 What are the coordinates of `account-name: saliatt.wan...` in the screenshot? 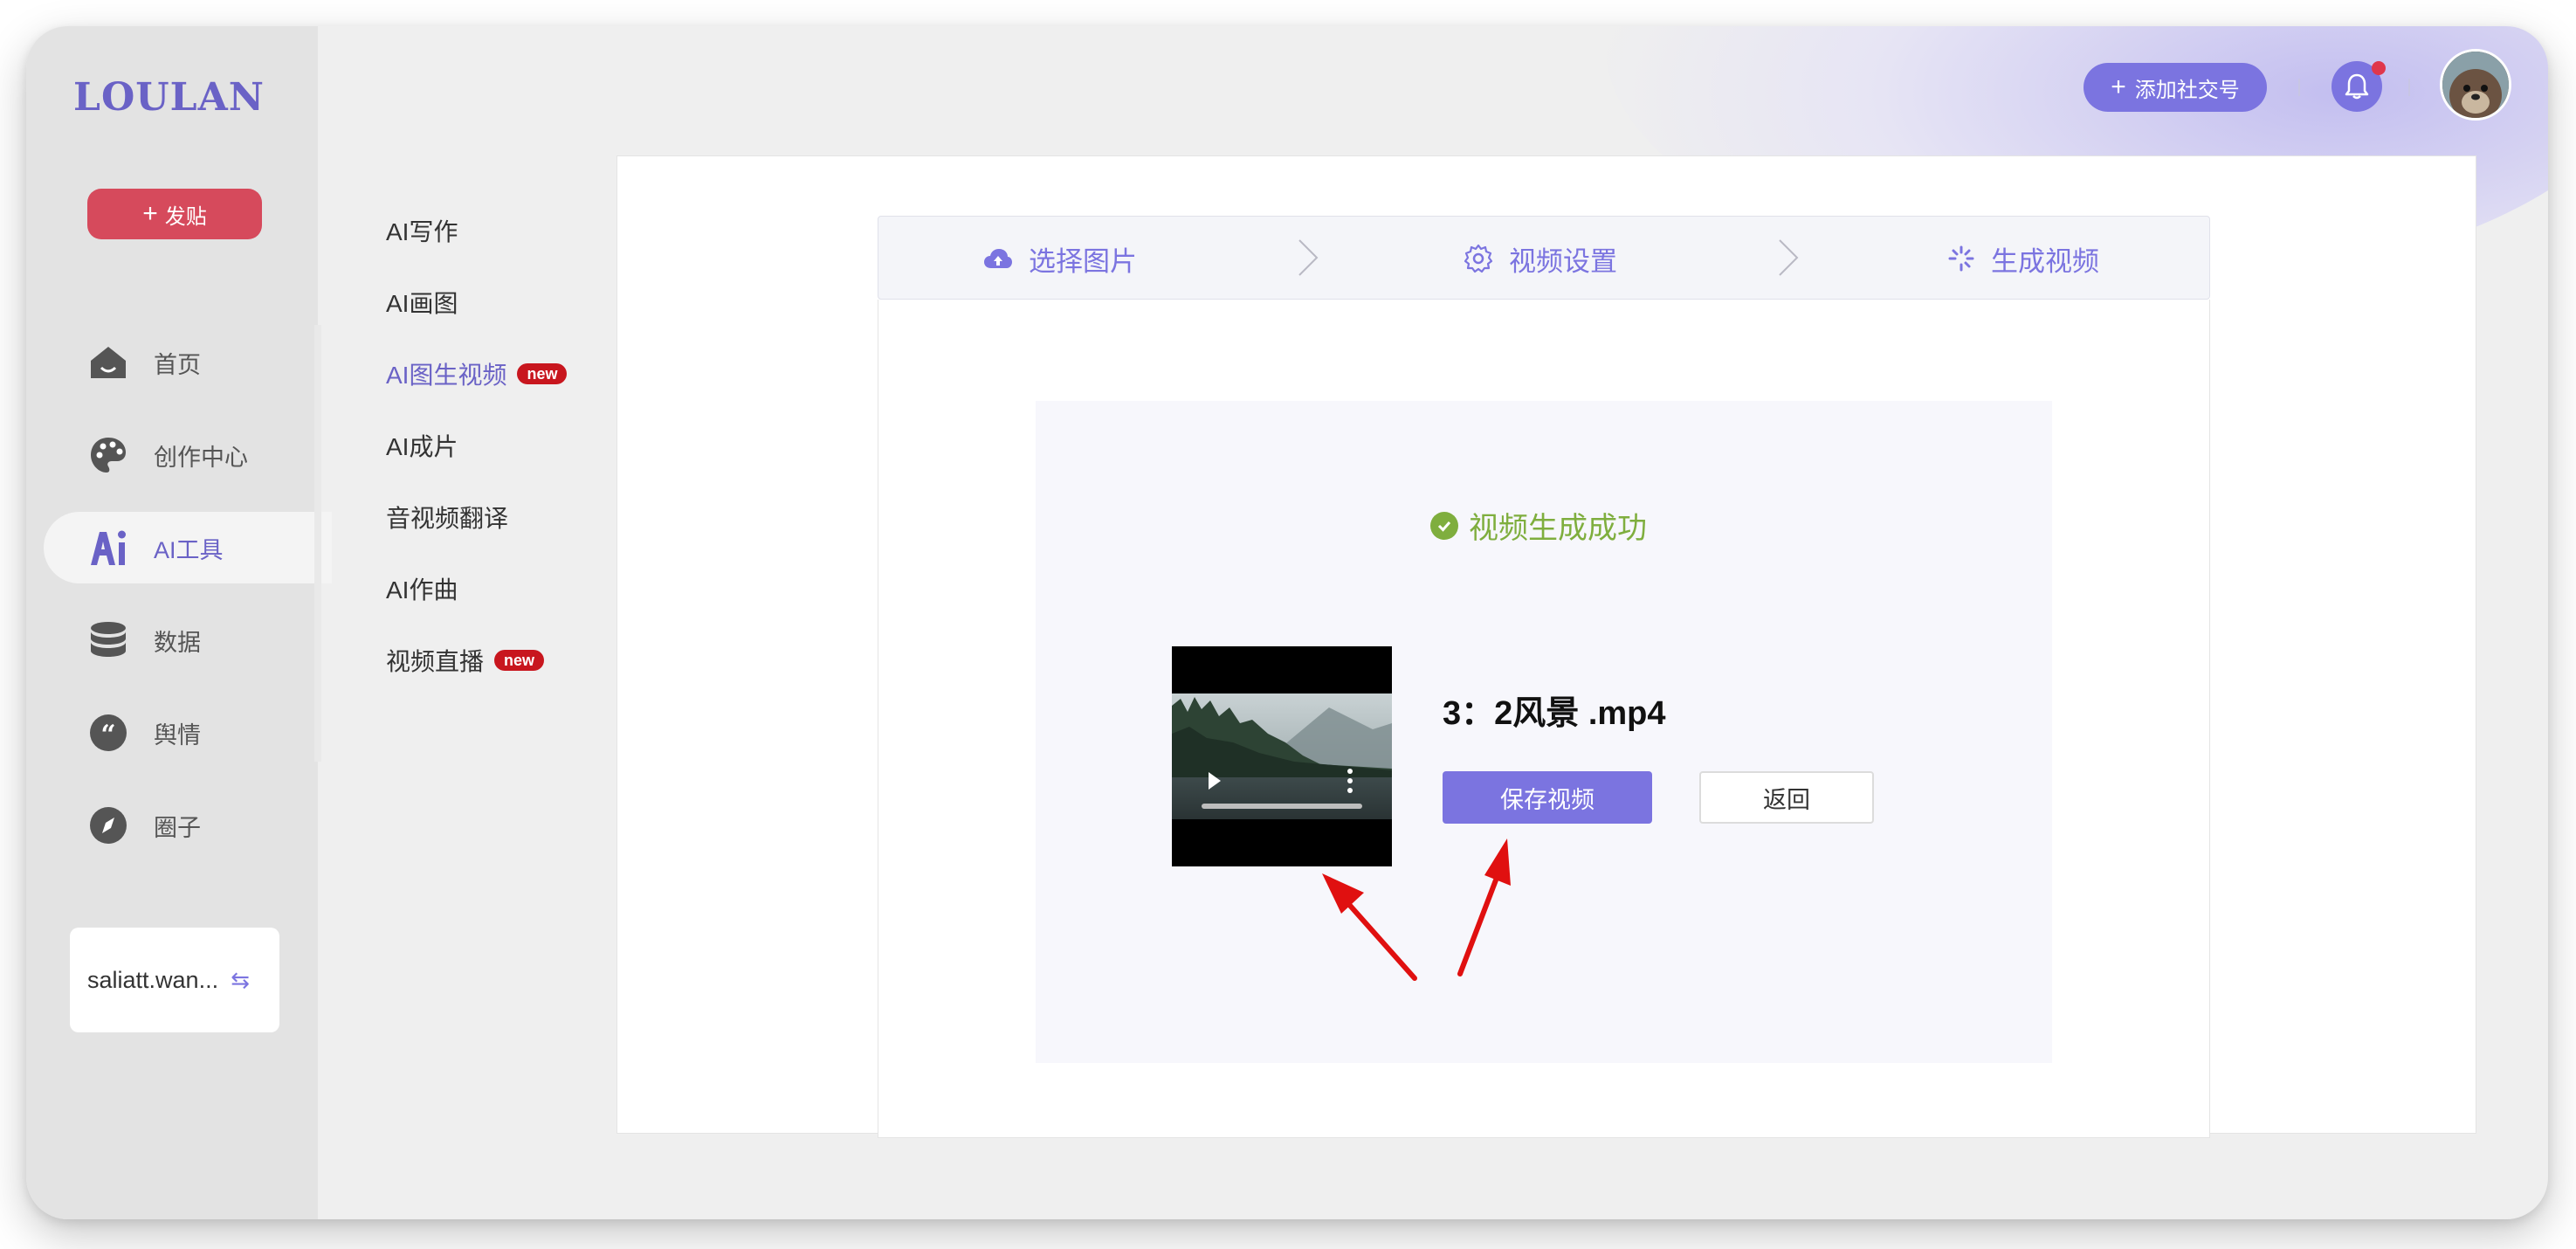 It's located at (153, 979).